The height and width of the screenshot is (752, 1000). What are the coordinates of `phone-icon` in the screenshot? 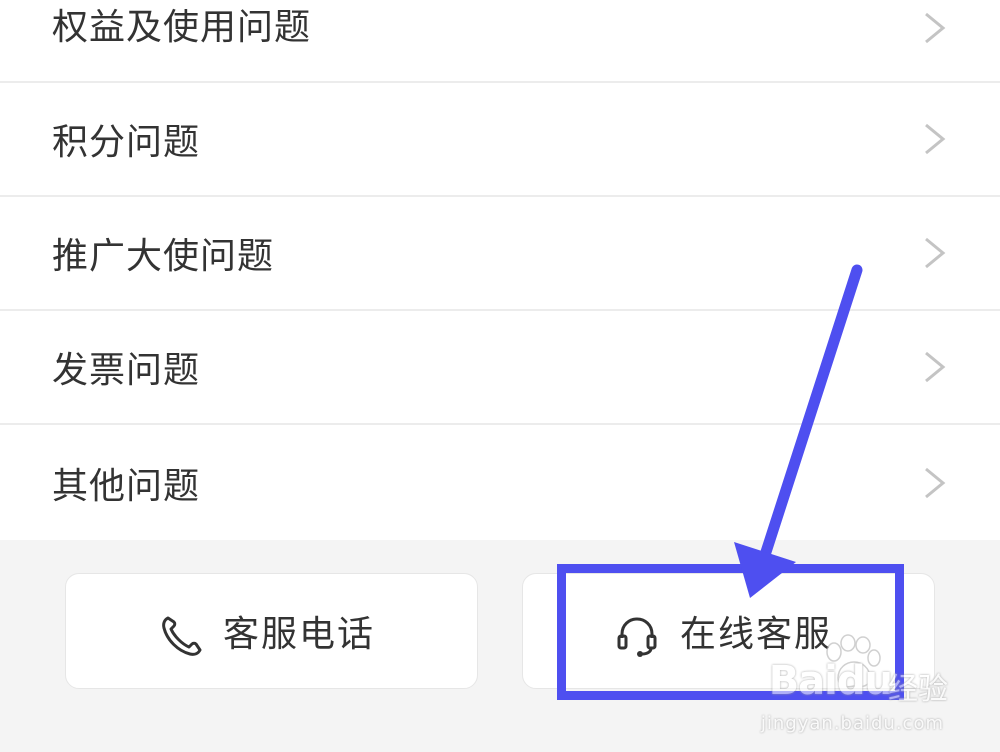 It's located at (182, 636).